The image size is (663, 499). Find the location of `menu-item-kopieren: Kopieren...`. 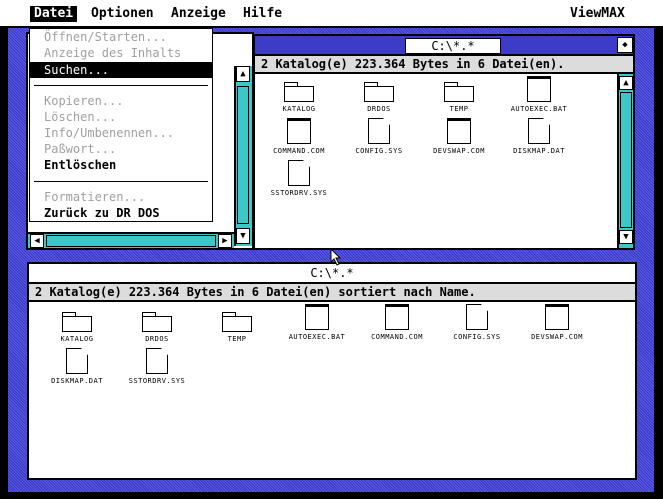

menu-item-kopieren: Kopieren... is located at coordinates (83, 101).